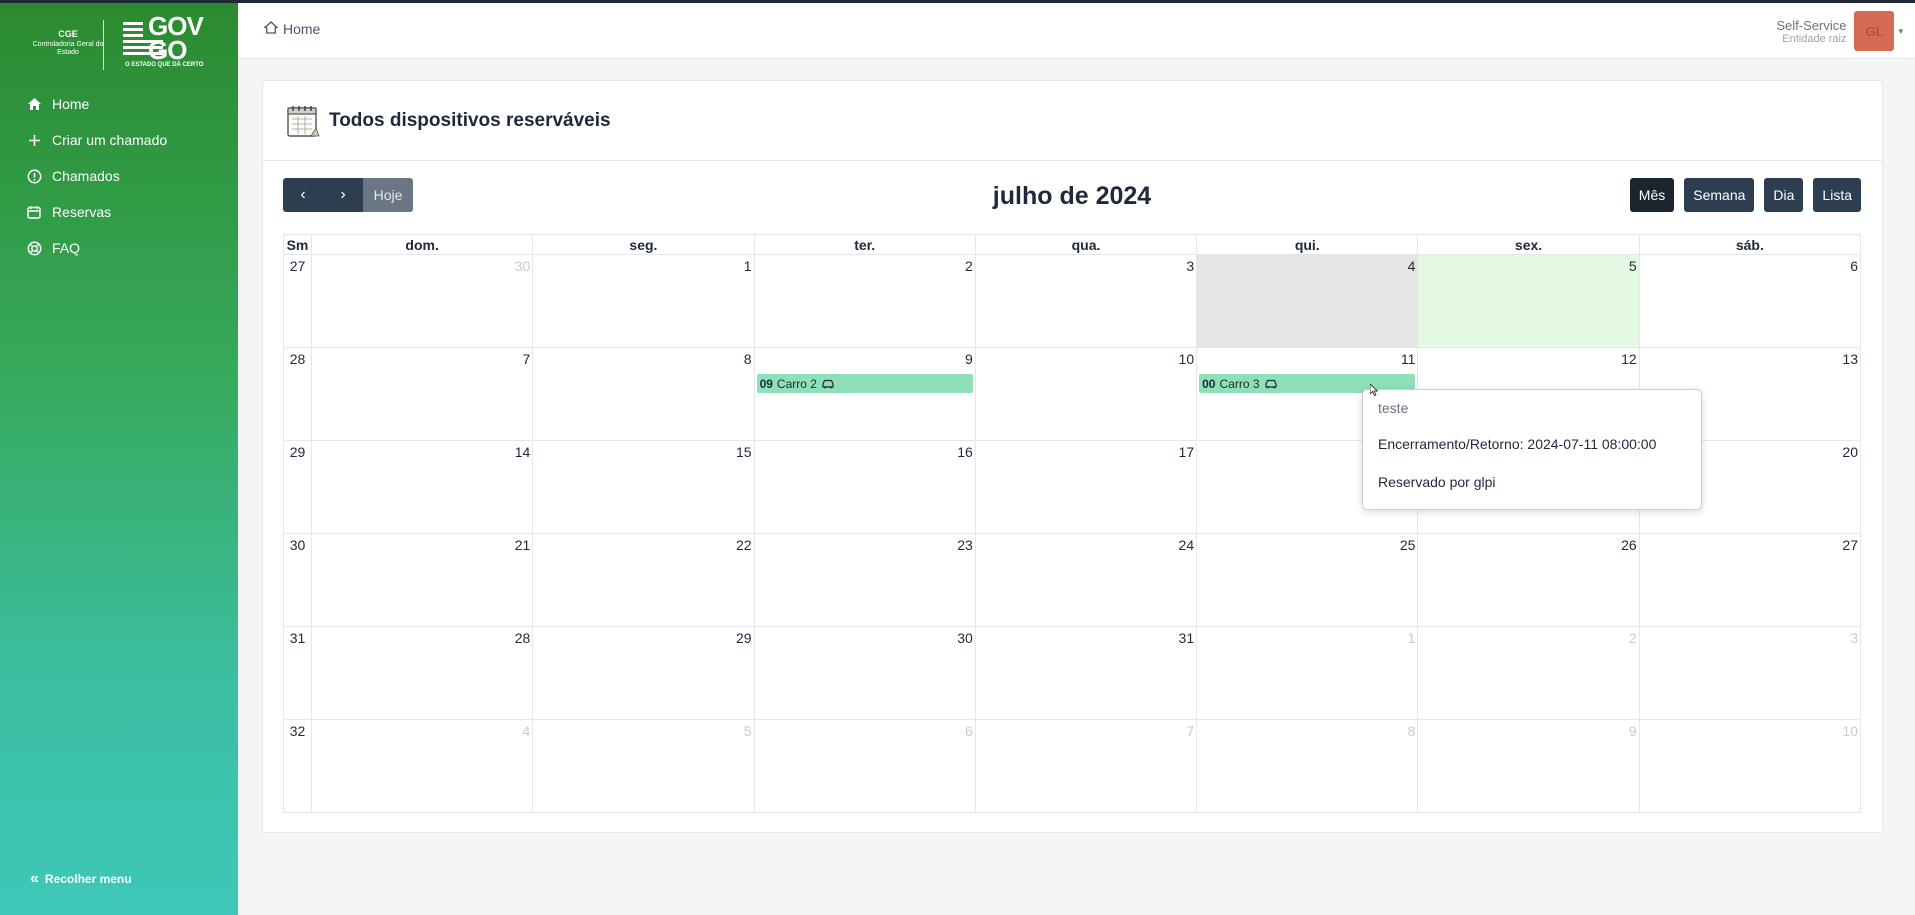 This screenshot has height=915, width=1915. I want to click on day-number: 27, so click(1750, 543).